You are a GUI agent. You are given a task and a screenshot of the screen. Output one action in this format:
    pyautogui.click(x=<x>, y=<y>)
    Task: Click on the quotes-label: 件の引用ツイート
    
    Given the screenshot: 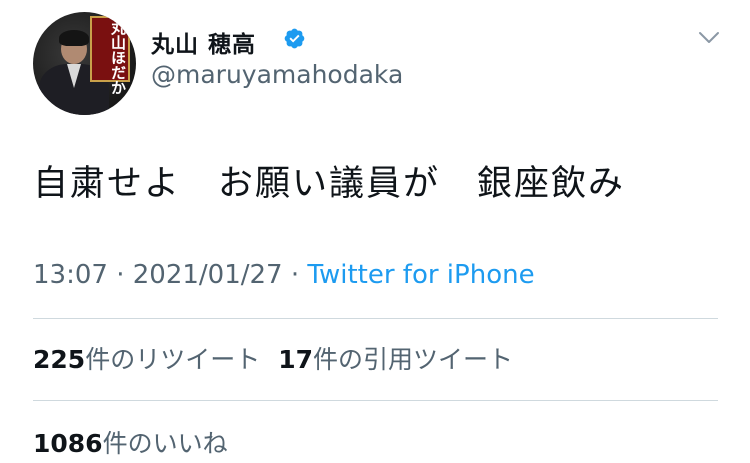 What is the action you would take?
    pyautogui.click(x=413, y=359)
    